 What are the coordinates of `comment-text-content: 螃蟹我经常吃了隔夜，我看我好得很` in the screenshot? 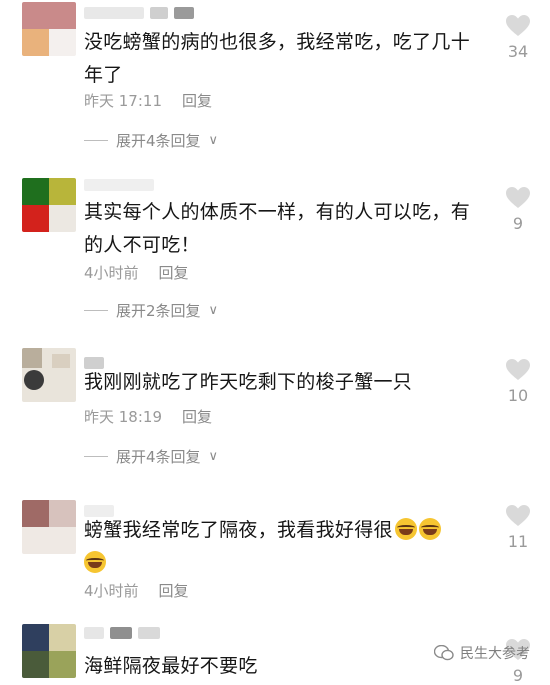 It's located at (238, 530).